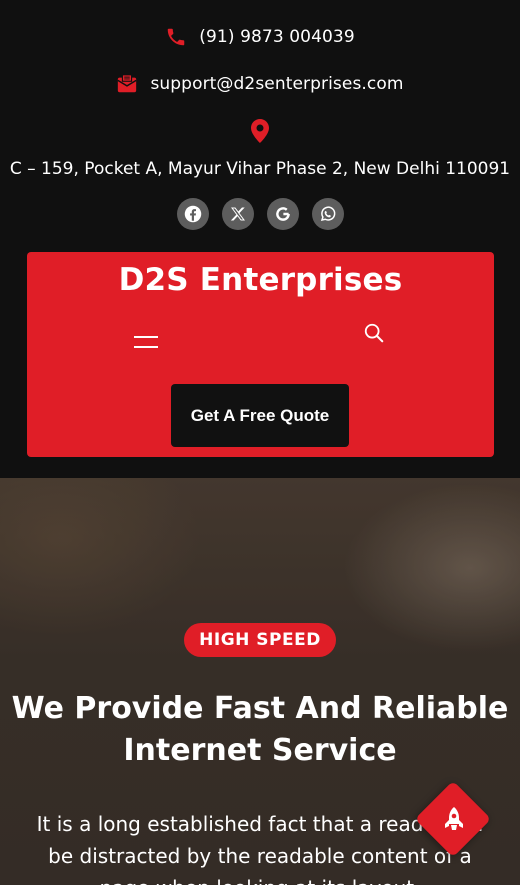 The image size is (520, 885). Describe the element at coordinates (374, 333) in the screenshot. I see `search-icon` at that location.